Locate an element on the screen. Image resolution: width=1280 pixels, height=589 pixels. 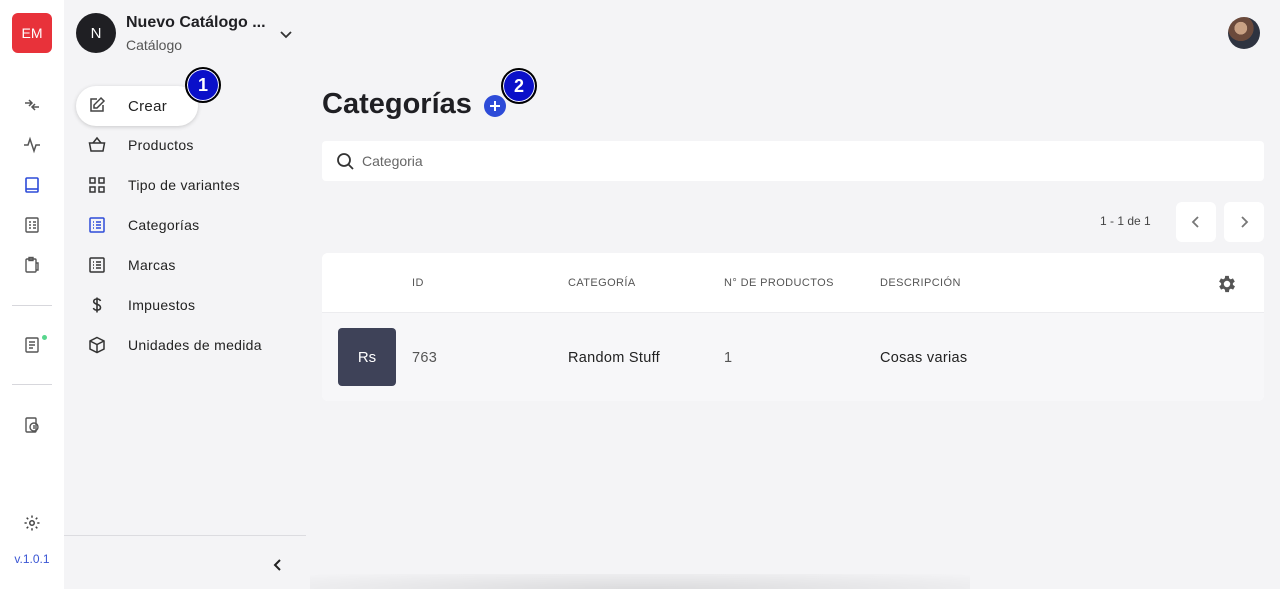
table-row: Rs 763 Random Stuff 1 Cosas varias is located at coordinates (793, 357).